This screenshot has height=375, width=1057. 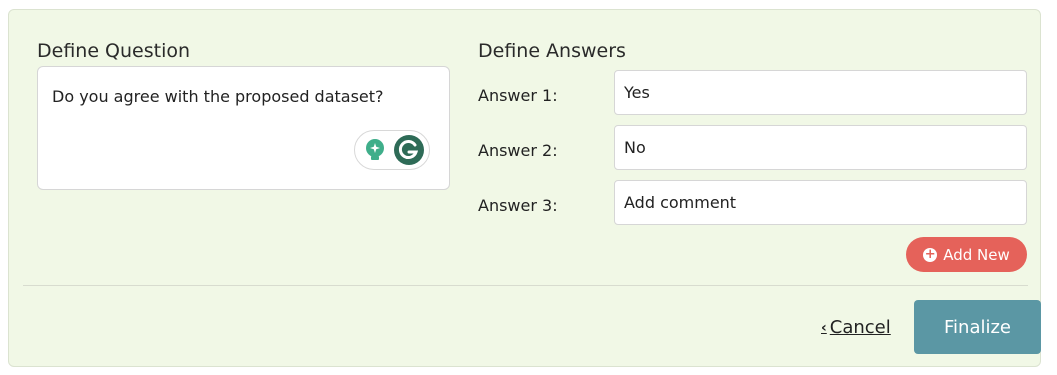 What do you see at coordinates (243, 128) in the screenshot?
I see `question-textarea: Do you agree with the proposed dataset?` at bounding box center [243, 128].